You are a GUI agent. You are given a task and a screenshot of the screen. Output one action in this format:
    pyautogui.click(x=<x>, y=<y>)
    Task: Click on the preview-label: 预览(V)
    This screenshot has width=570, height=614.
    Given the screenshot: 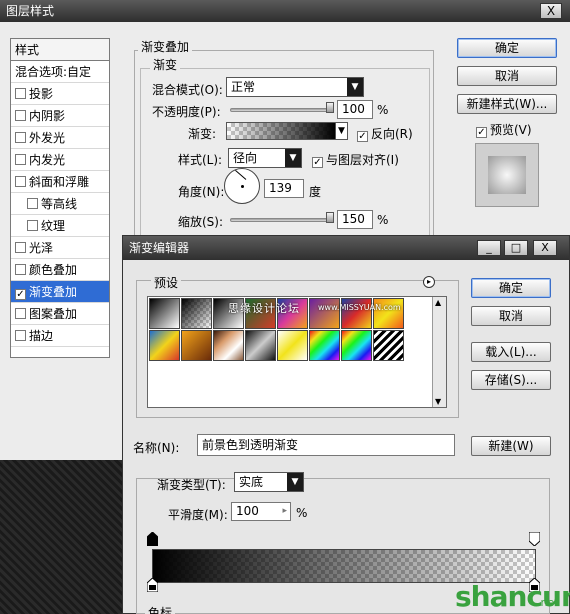 What is the action you would take?
    pyautogui.click(x=511, y=130)
    